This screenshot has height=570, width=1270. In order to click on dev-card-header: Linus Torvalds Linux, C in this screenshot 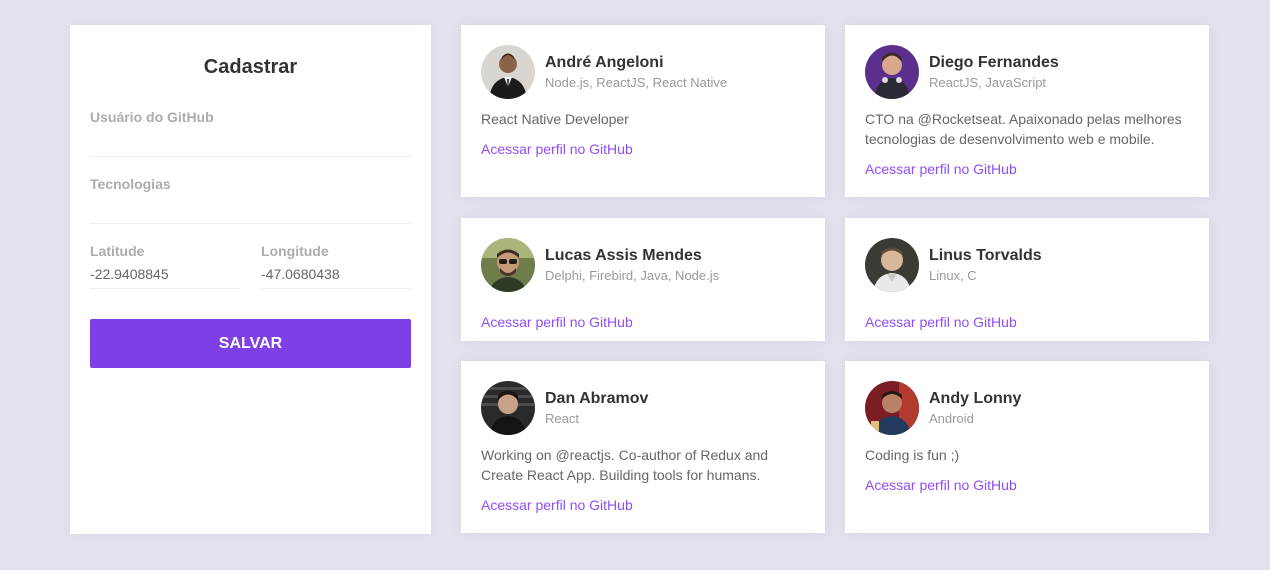, I will do `click(1027, 265)`.